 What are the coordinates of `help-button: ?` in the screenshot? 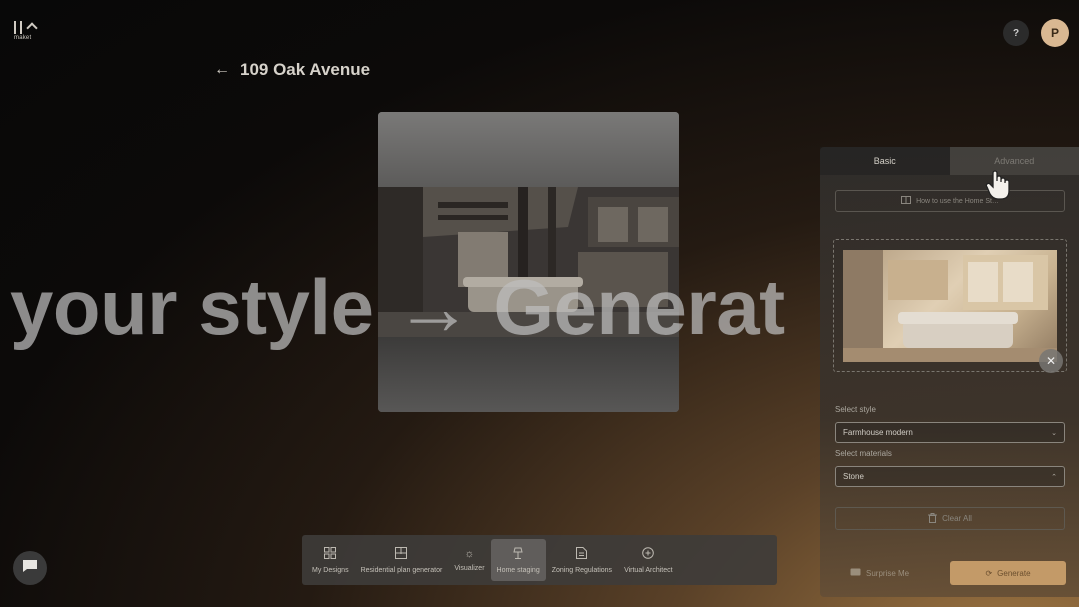 It's located at (1016, 33).